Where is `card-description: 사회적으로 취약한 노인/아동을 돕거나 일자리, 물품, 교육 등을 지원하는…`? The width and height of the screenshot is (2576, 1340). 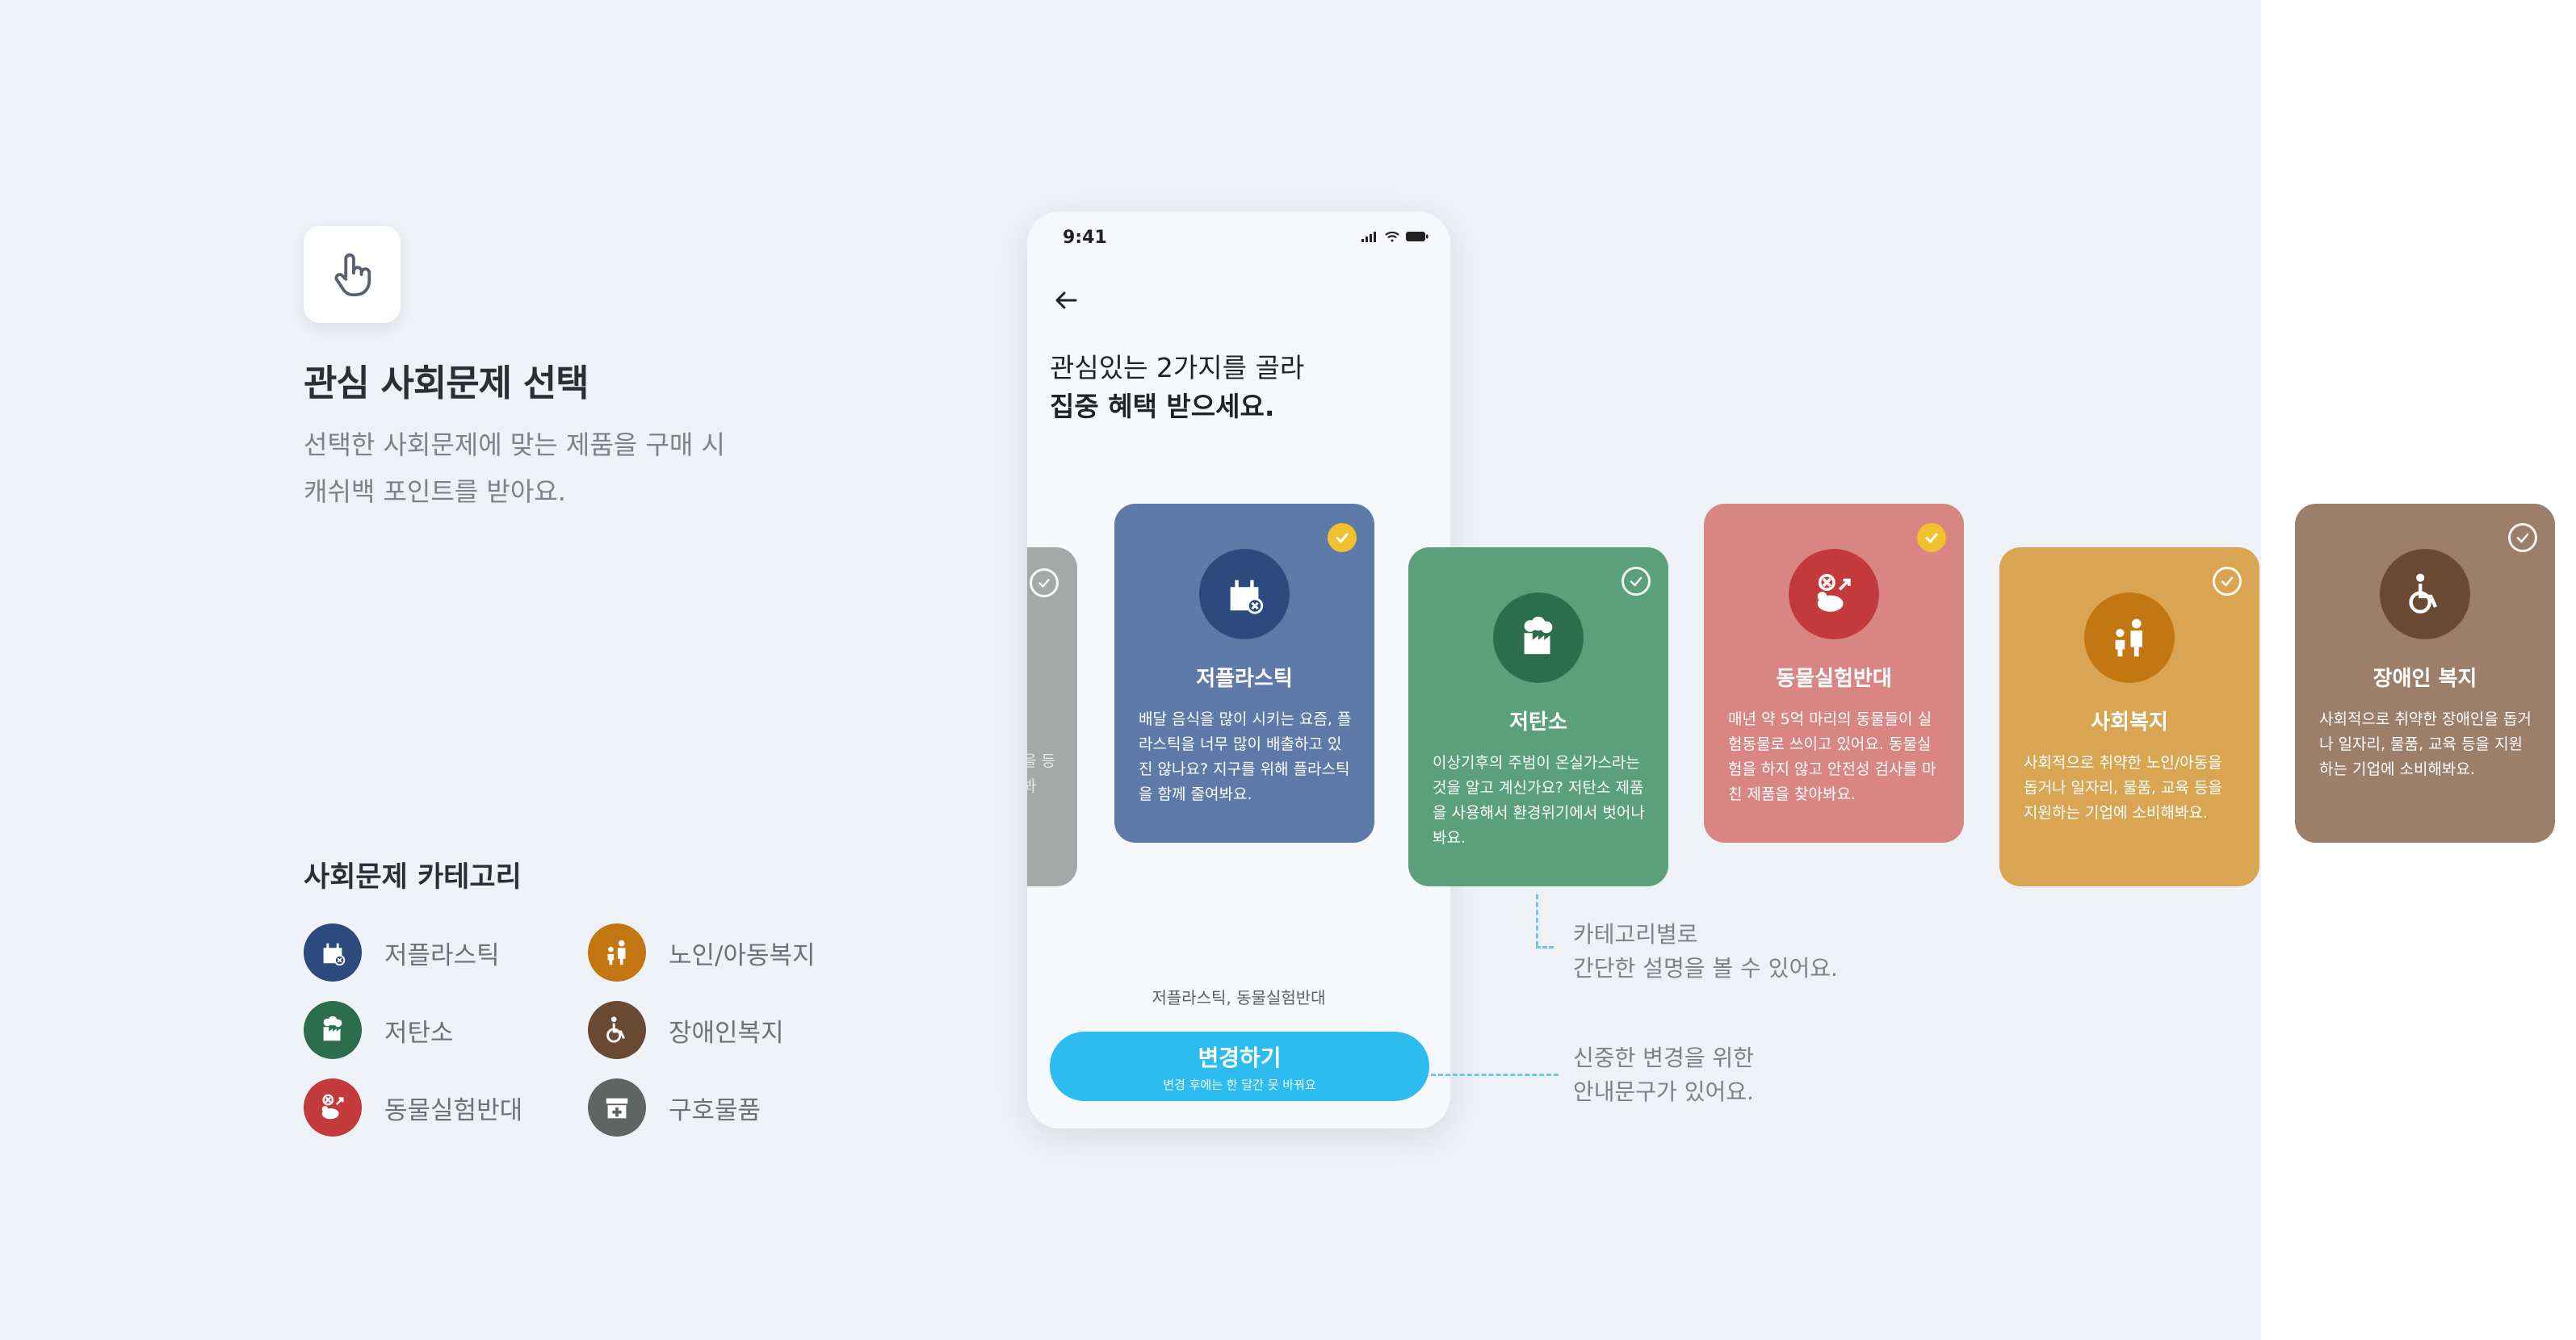
card-description: 사회적으로 취약한 노인/아동을 돕거나 일자리, 물품, 교육 등을 지원하는… is located at coordinates (2123, 788).